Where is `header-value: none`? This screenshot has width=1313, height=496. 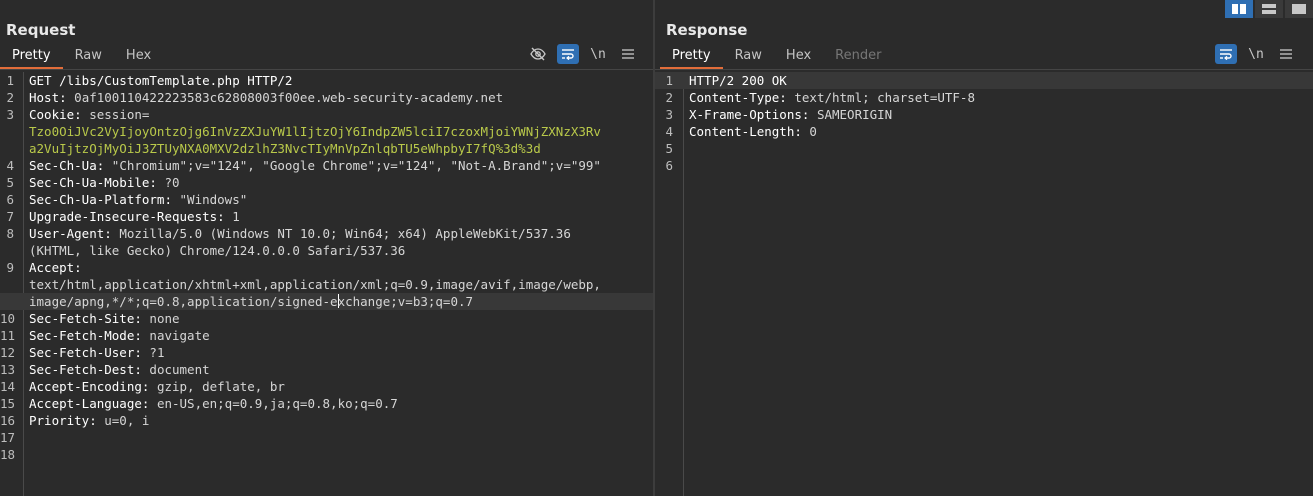
header-value: none is located at coordinates (160, 318).